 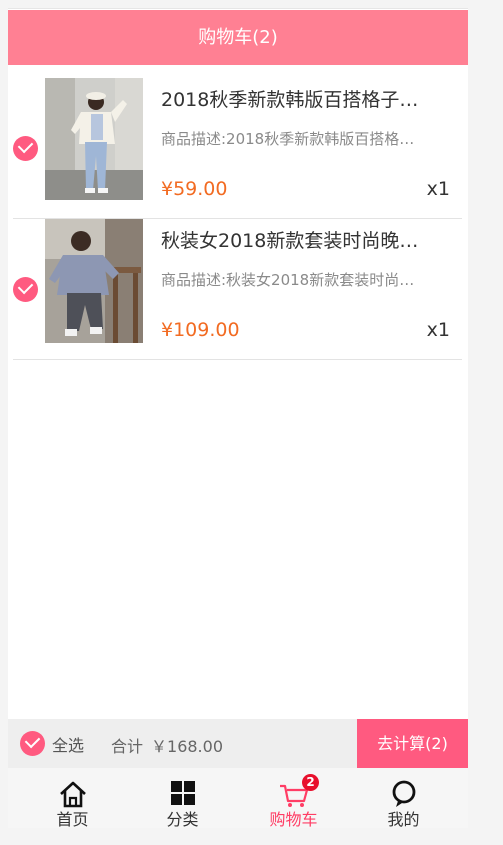 I want to click on tab-label: 我的, so click(x=403, y=819).